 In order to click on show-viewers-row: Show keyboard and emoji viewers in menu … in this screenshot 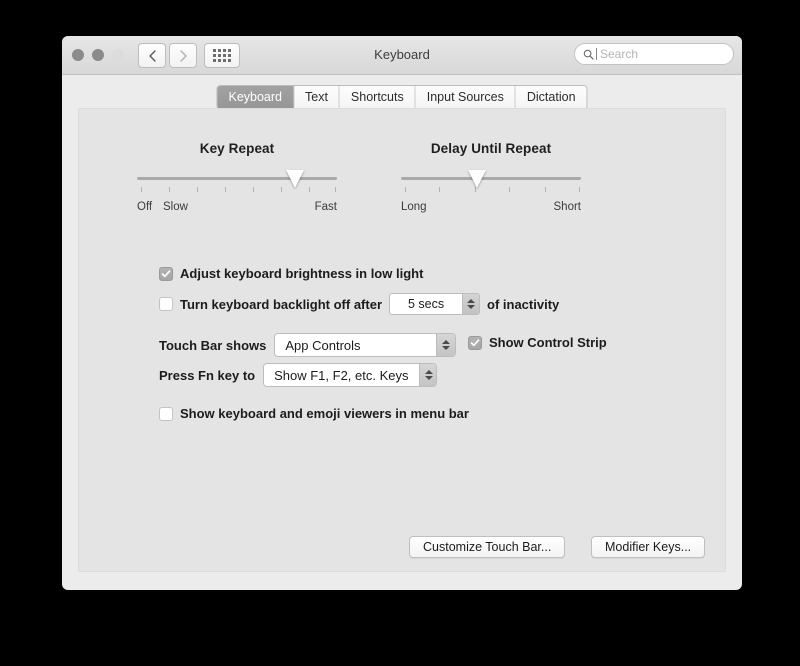, I will do `click(314, 413)`.